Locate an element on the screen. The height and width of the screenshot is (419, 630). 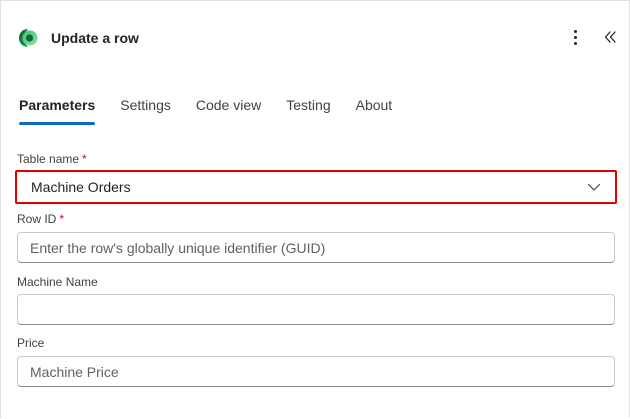
tab-code-view: Code view is located at coordinates (228, 111).